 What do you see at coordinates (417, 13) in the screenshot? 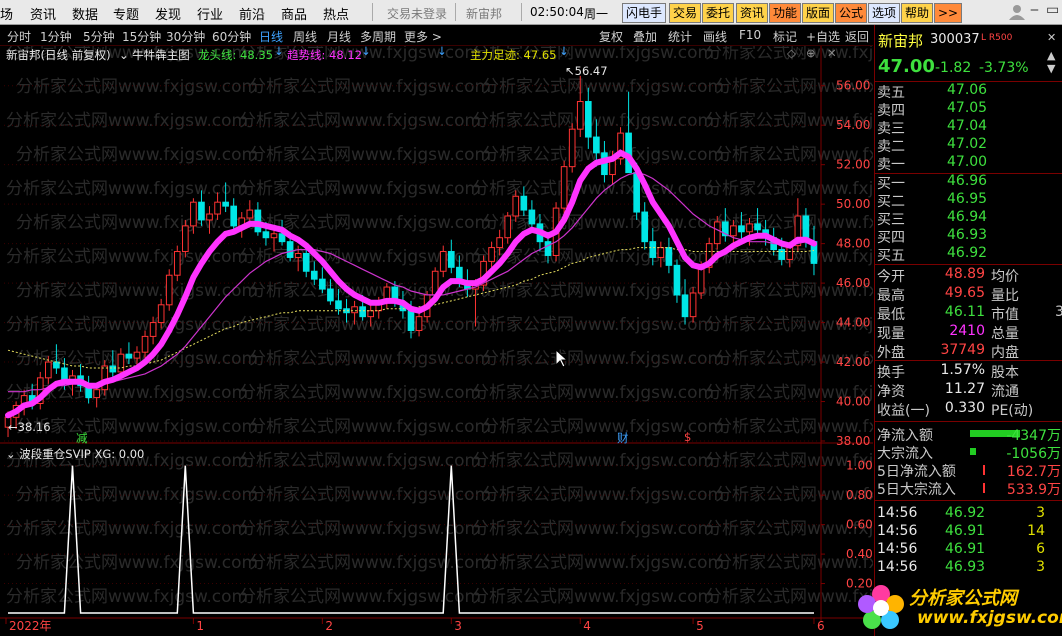
I see `login-status: 交易未登录` at bounding box center [417, 13].